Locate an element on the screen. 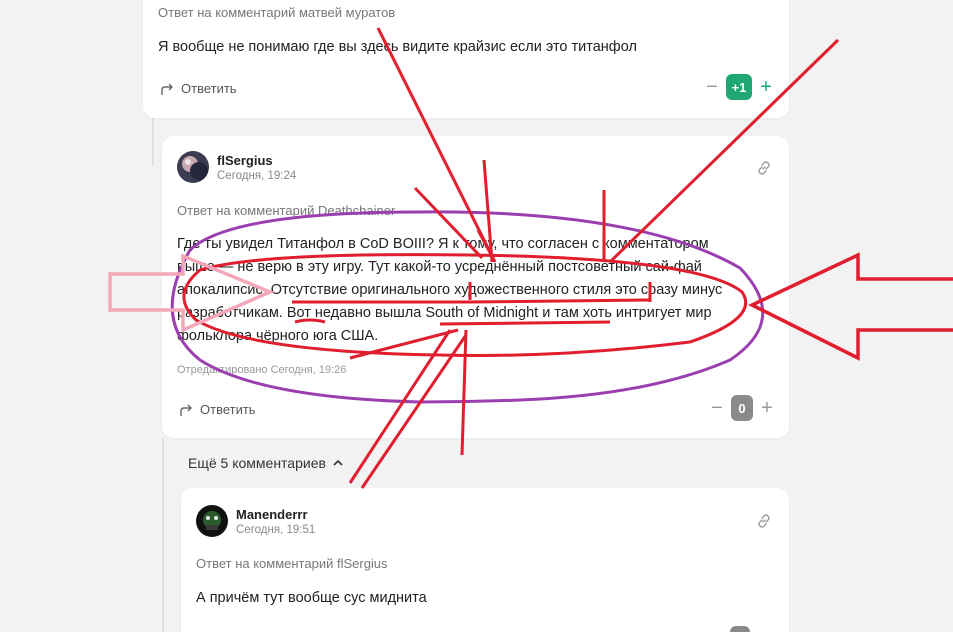 The width and height of the screenshot is (953, 632). reply-to-label: Ответ на комментарий матвей муратов is located at coordinates (276, 12).